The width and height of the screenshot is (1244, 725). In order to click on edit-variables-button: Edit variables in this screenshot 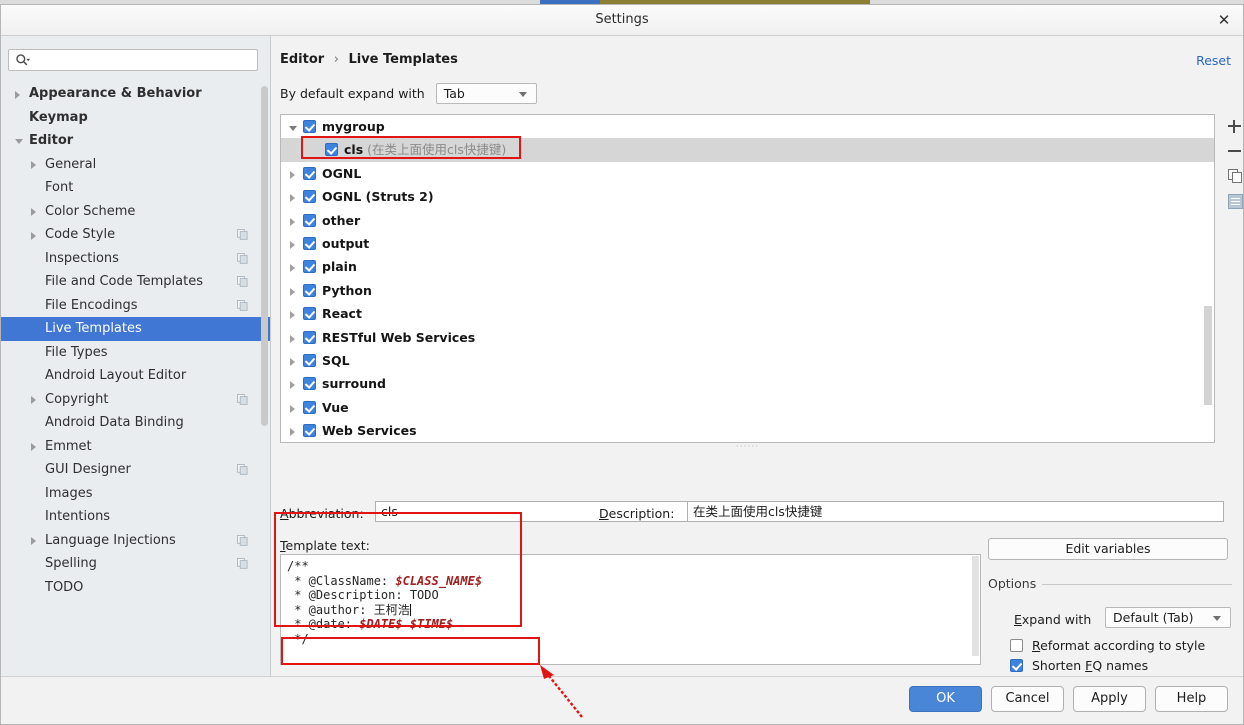, I will do `click(1108, 549)`.